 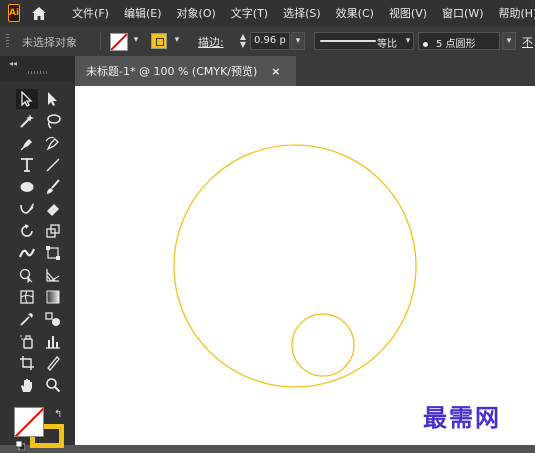 What do you see at coordinates (136, 40) in the screenshot?
I see `fill-dropdown-chevron-icon: ▾` at bounding box center [136, 40].